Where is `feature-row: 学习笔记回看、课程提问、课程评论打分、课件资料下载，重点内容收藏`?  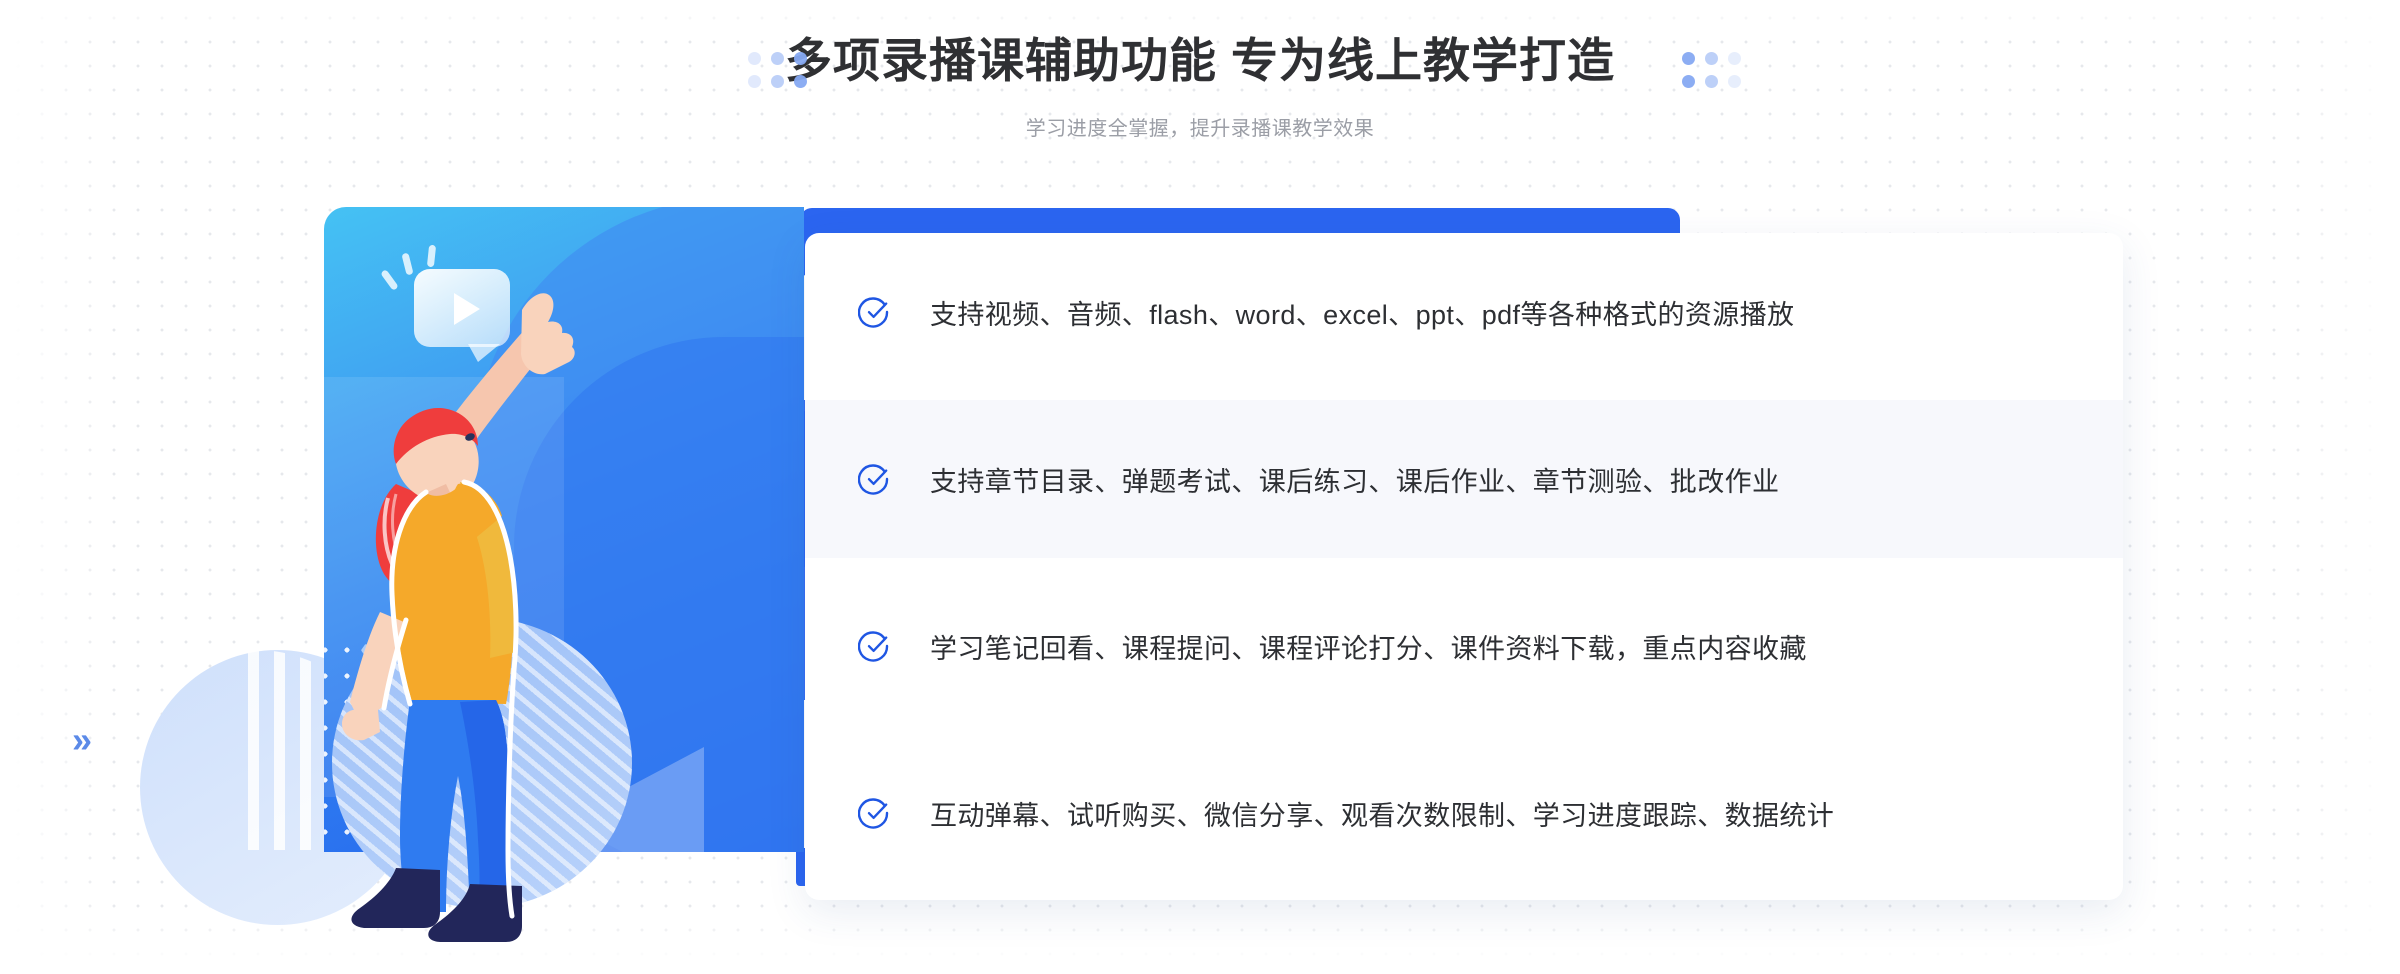 feature-row: 学习笔记回看、课程提问、课程评论打分、课件资料下载，重点内容收藏 is located at coordinates (1464, 646).